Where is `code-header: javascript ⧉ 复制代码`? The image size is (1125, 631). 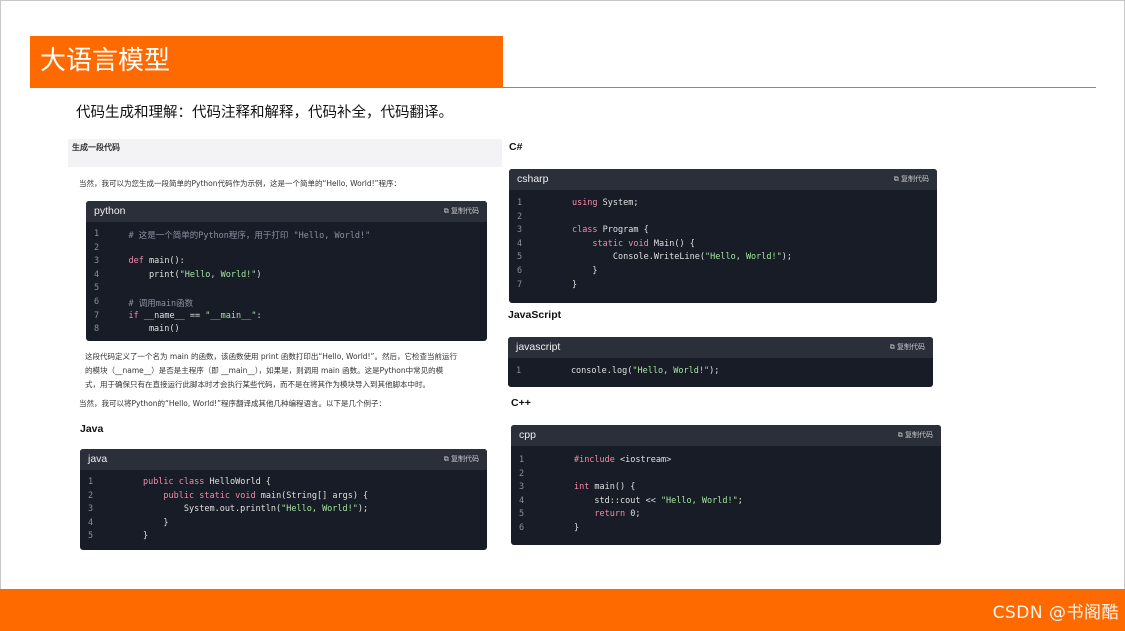 code-header: javascript ⧉ 复制代码 is located at coordinates (720, 347).